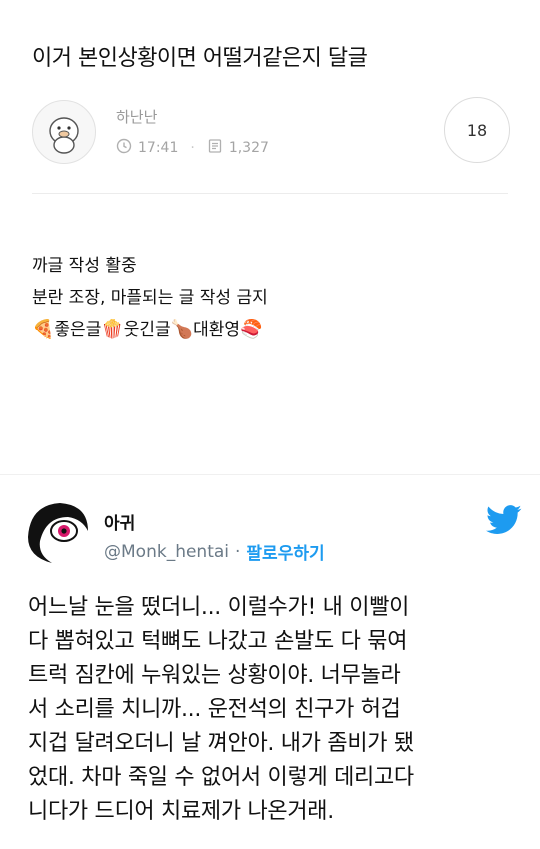  Describe the element at coordinates (84, 266) in the screenshot. I see `body-line: 까글 작성 활중` at that location.